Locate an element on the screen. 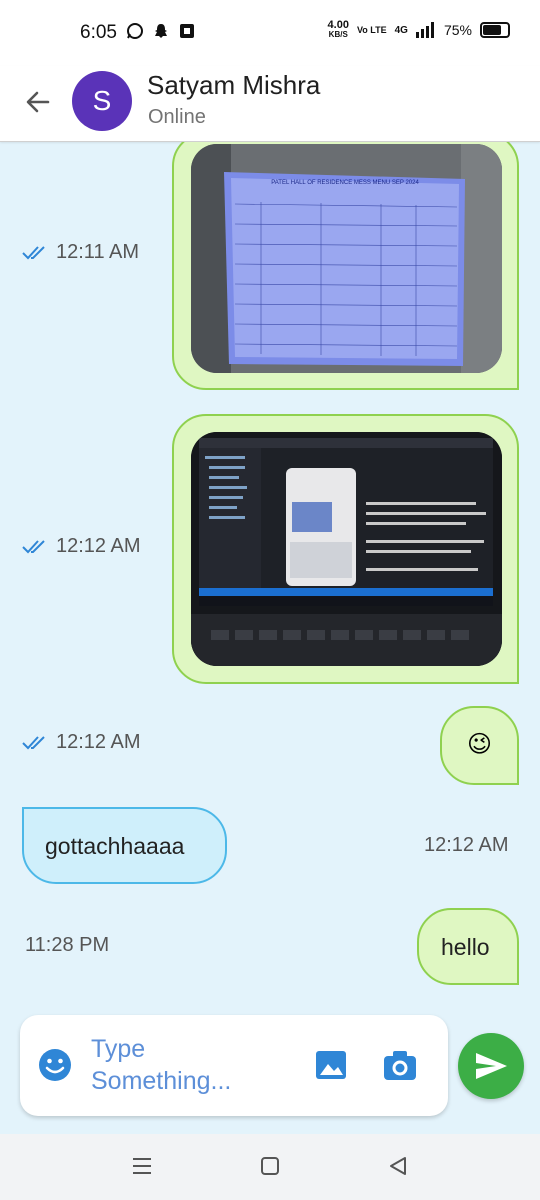 The image size is (540, 1200). network-speed: 4.00 KB/S is located at coordinates (338, 29).